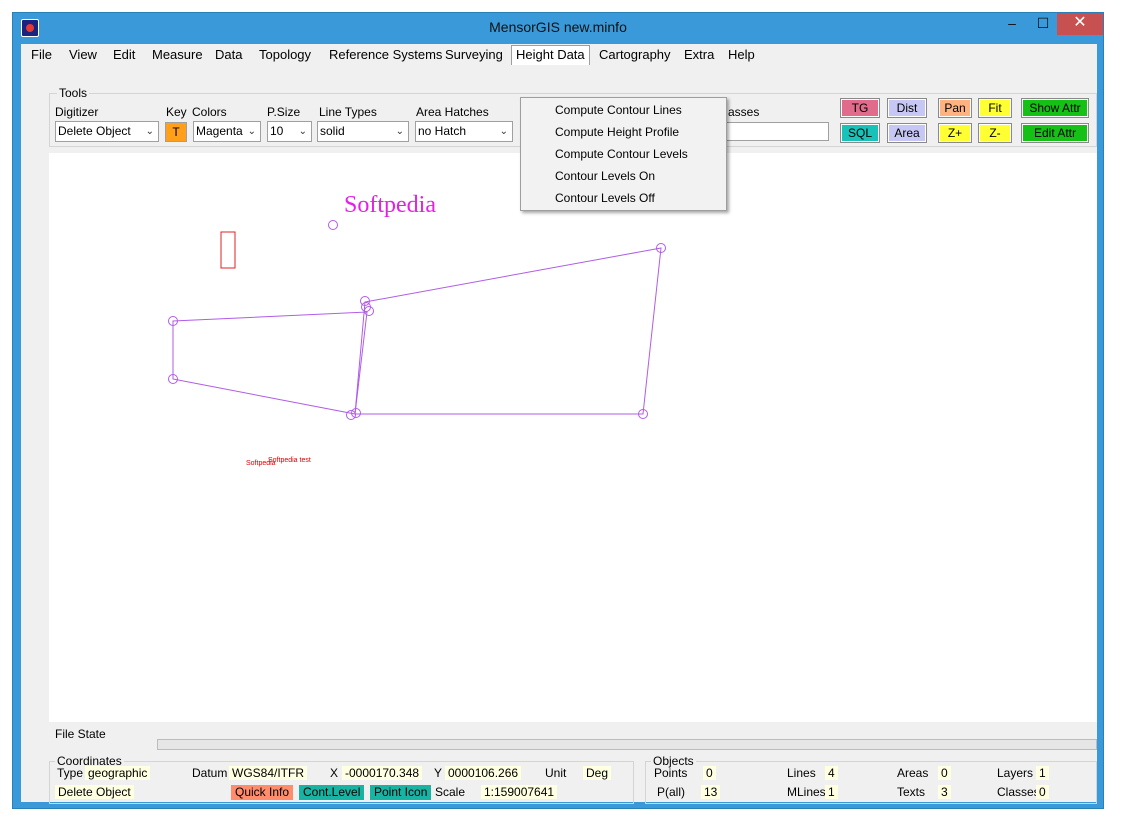  Describe the element at coordinates (699, 56) in the screenshot. I see `menu-extra: Extra` at that location.